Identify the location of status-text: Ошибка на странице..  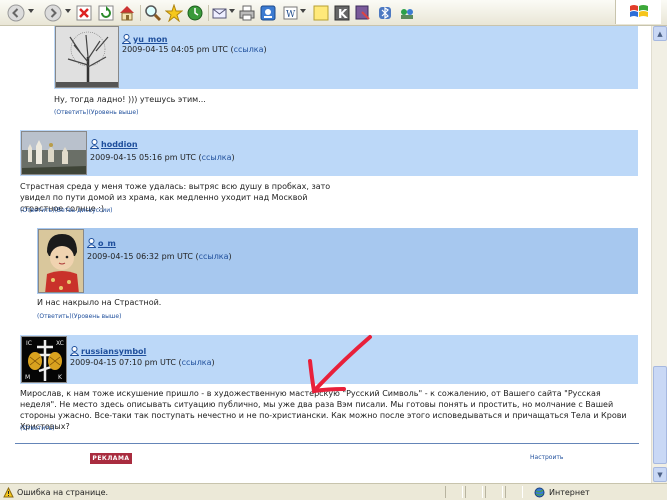
(63, 492).